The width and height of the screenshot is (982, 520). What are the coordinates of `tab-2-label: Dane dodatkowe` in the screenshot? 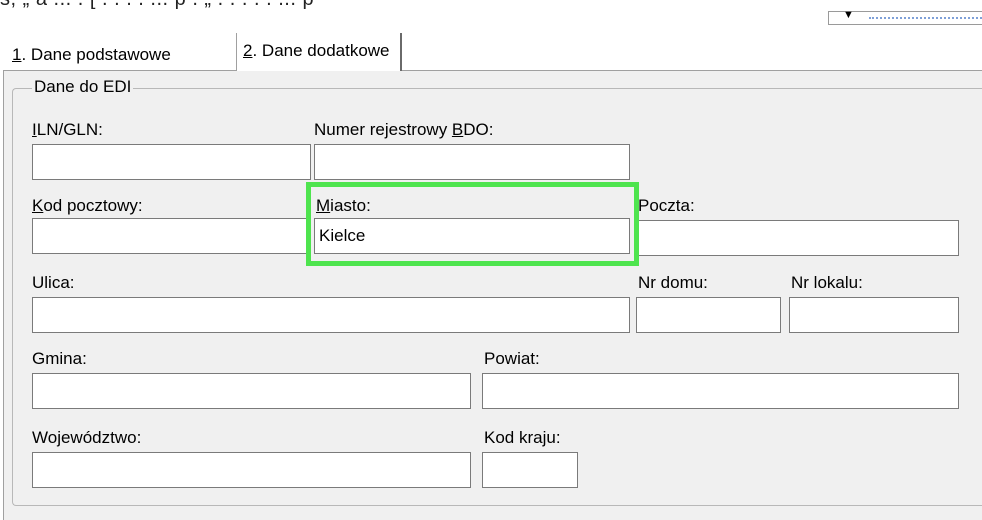 It's located at (325, 50).